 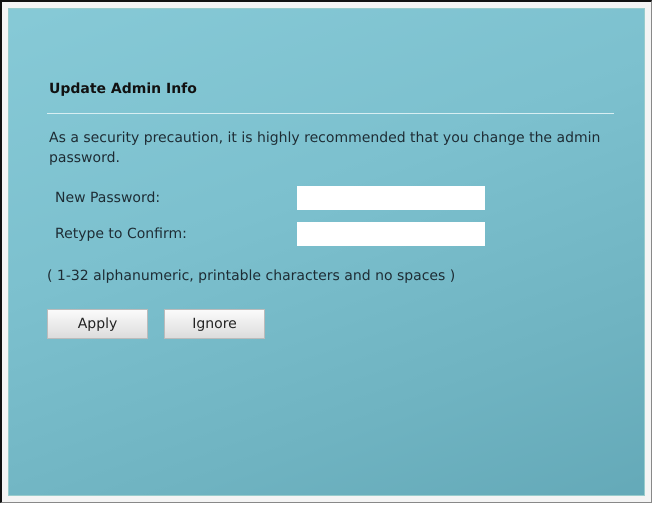 I want to click on dialog-title: Update Admin Info, so click(x=123, y=89).